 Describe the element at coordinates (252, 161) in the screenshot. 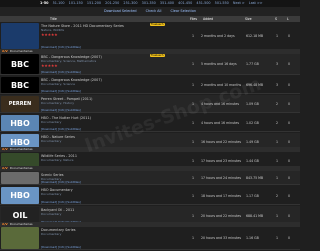

I see `size-value: 1.44 GB` at that location.